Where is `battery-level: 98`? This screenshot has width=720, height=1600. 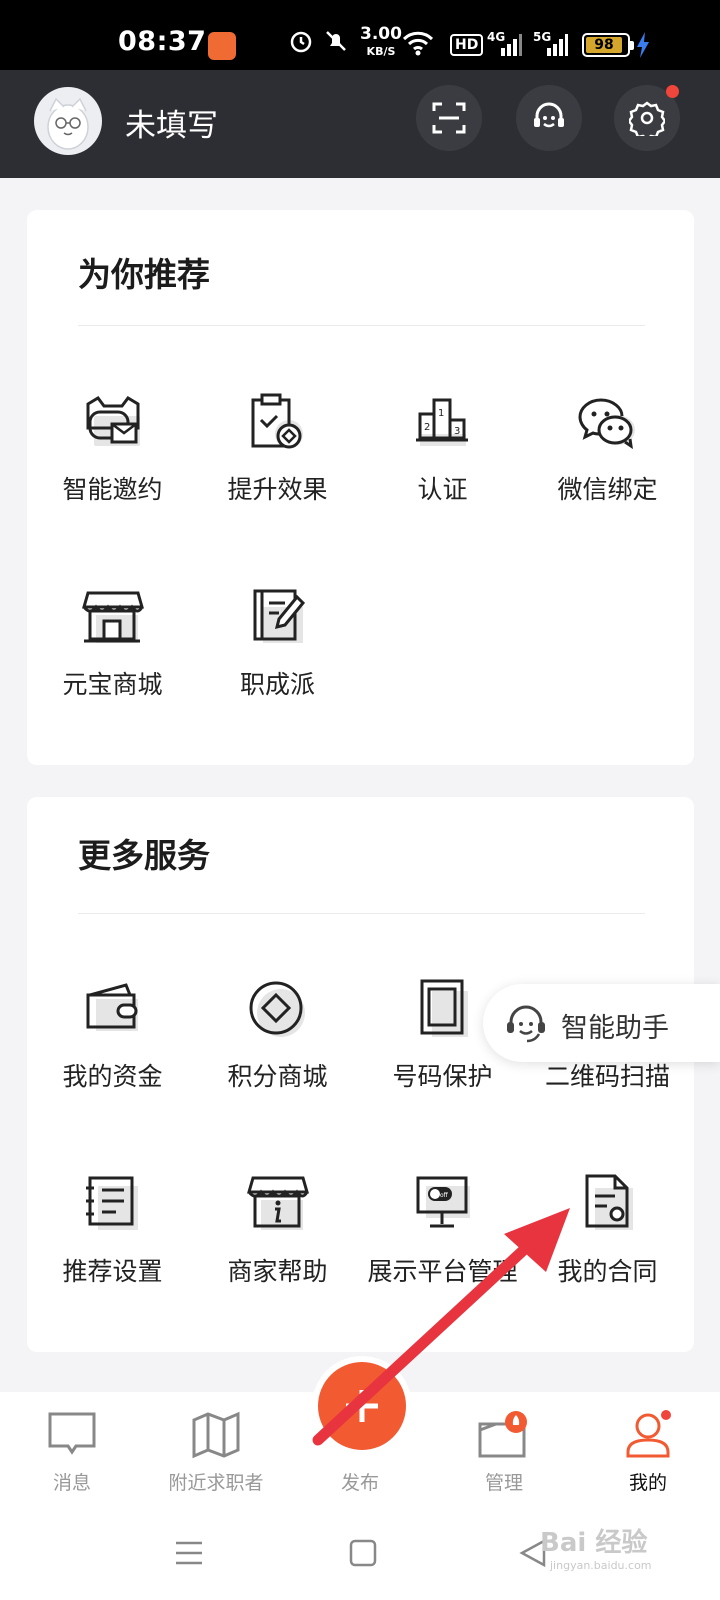
battery-level: 98 is located at coordinates (604, 45).